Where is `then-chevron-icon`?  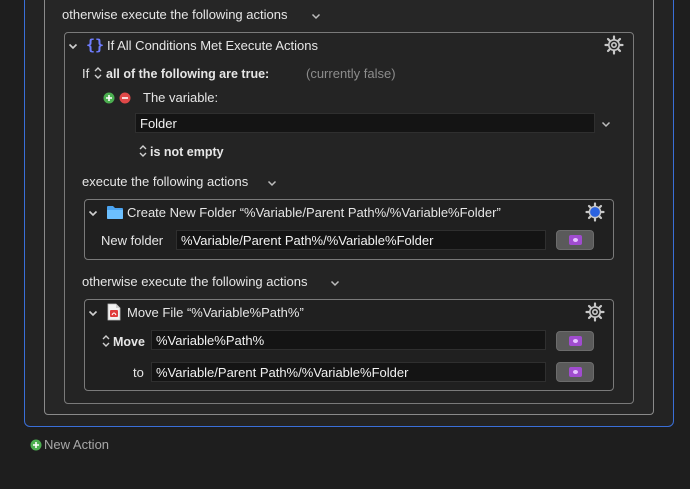
then-chevron-icon is located at coordinates (272, 183).